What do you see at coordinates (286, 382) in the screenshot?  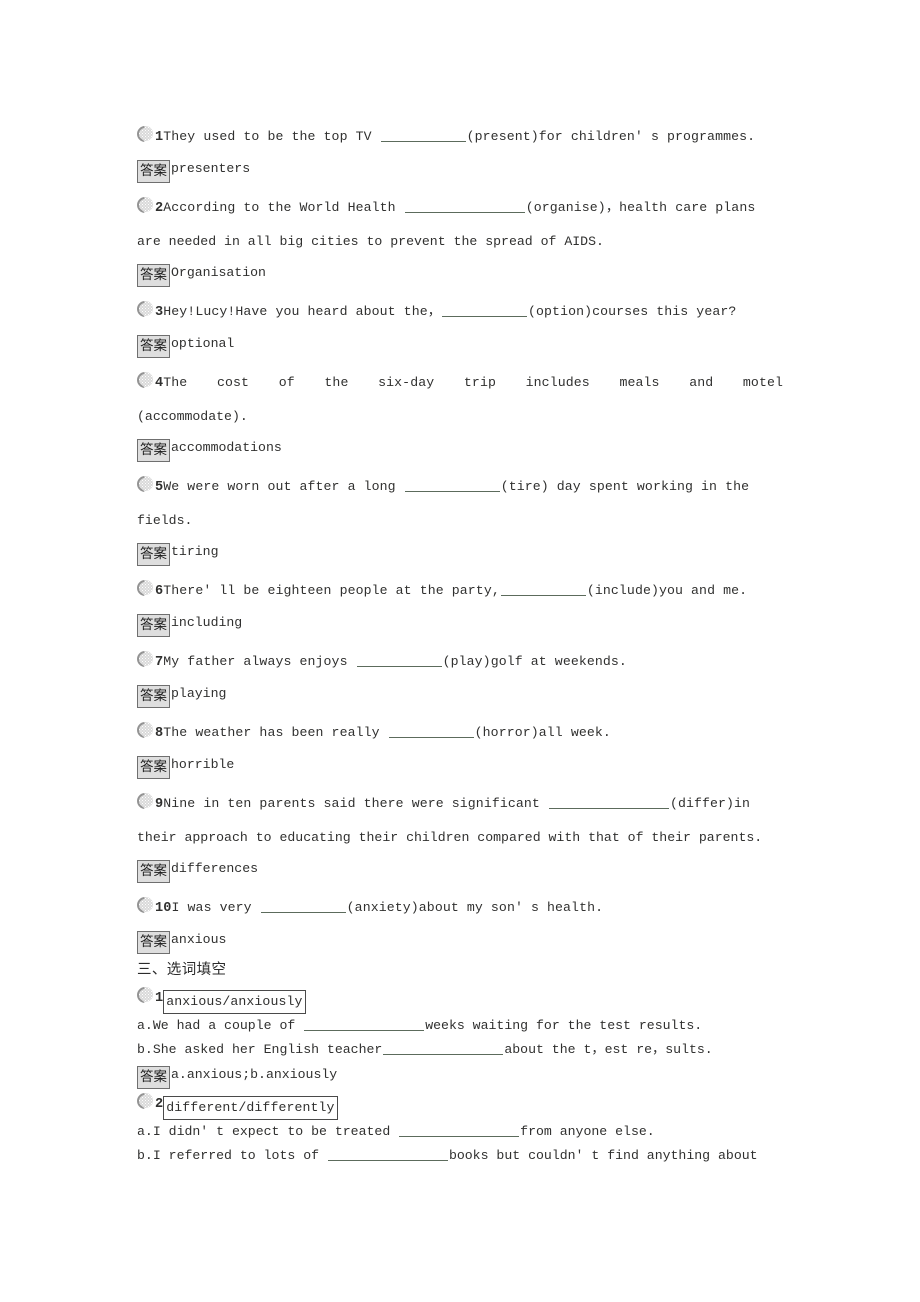 I see `word: of` at bounding box center [286, 382].